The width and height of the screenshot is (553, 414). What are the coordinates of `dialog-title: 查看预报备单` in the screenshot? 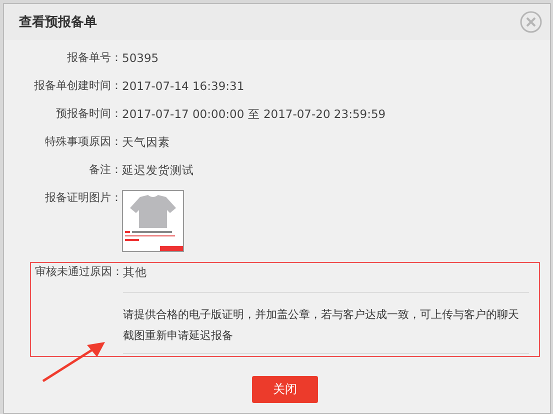 It's located at (58, 22).